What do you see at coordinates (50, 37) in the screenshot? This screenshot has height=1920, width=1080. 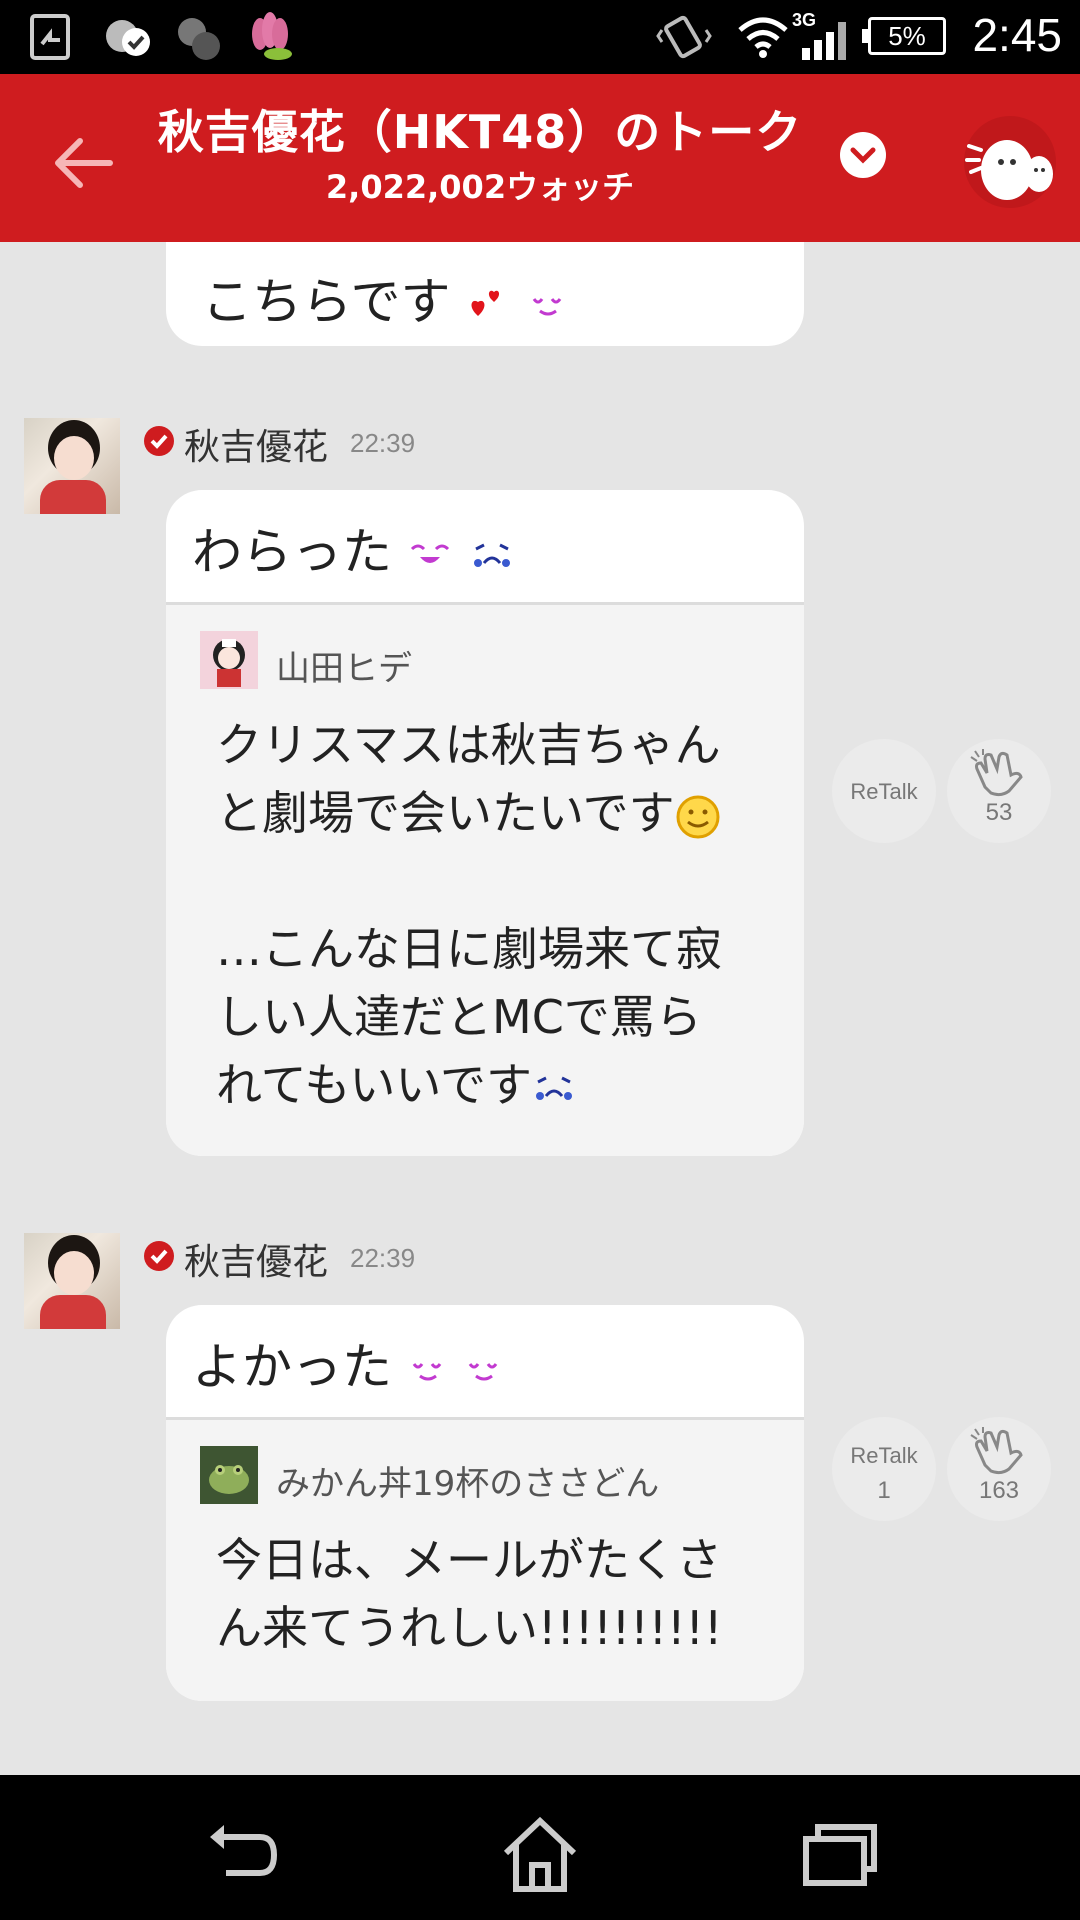 I see `screen-share-icon` at bounding box center [50, 37].